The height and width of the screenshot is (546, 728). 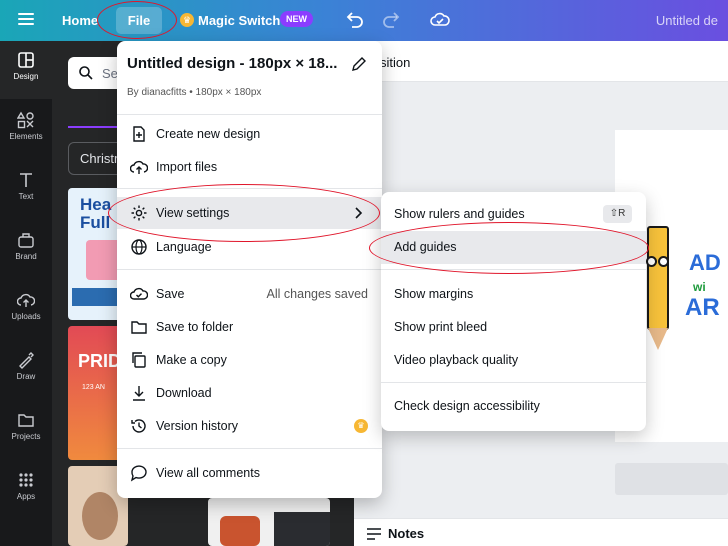 What do you see at coordinates (702, 307) in the screenshot?
I see `logo-lettering: AR` at bounding box center [702, 307].